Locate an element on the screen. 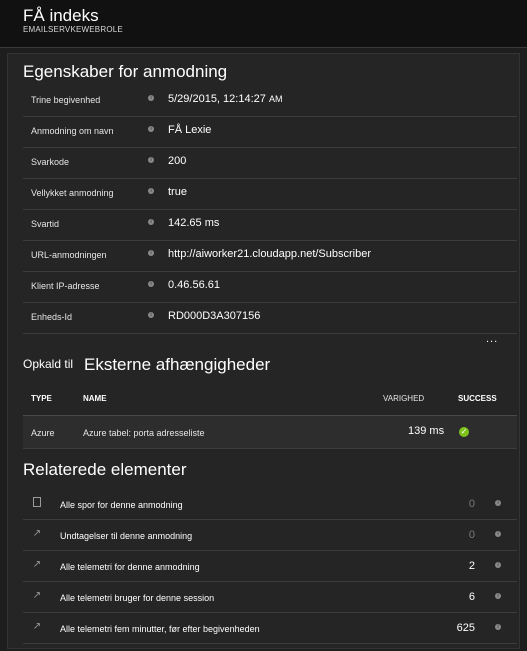  related-item-count: 2 is located at coordinates (471, 566).